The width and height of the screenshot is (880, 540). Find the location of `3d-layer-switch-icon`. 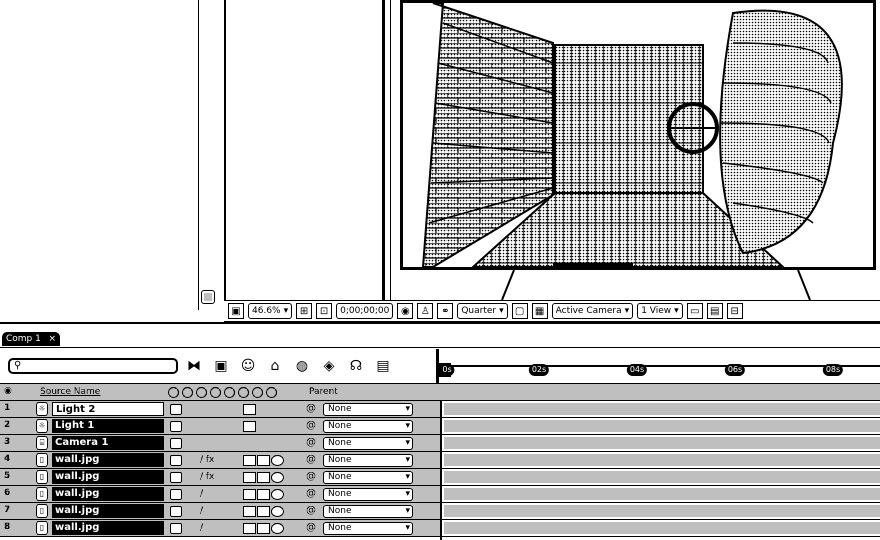

3d-layer-switch-icon is located at coordinates (271, 392).